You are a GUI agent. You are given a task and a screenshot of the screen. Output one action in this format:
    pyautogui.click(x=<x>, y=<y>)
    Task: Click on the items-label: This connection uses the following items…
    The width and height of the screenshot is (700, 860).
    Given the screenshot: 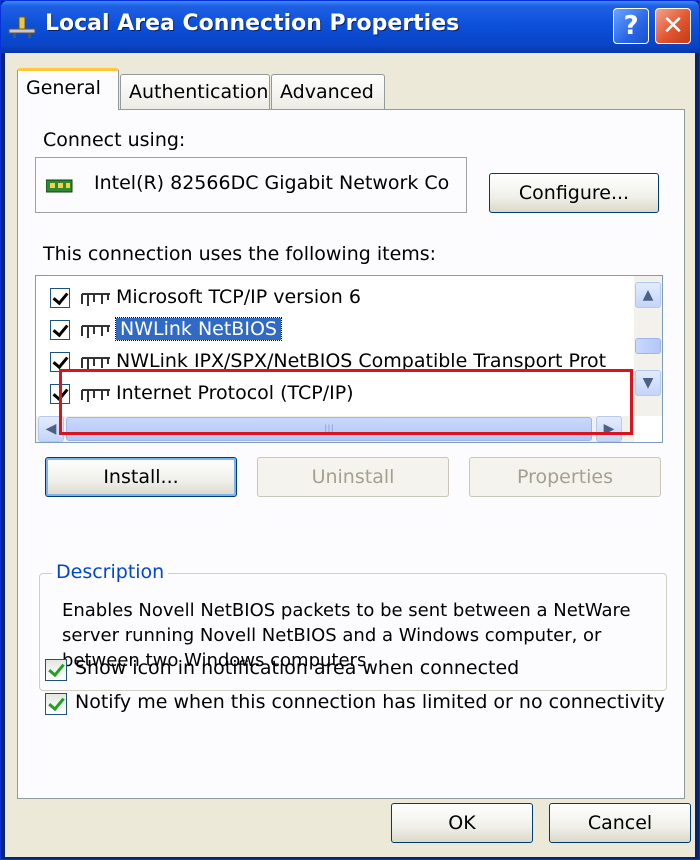 What is the action you would take?
    pyautogui.click(x=240, y=254)
    